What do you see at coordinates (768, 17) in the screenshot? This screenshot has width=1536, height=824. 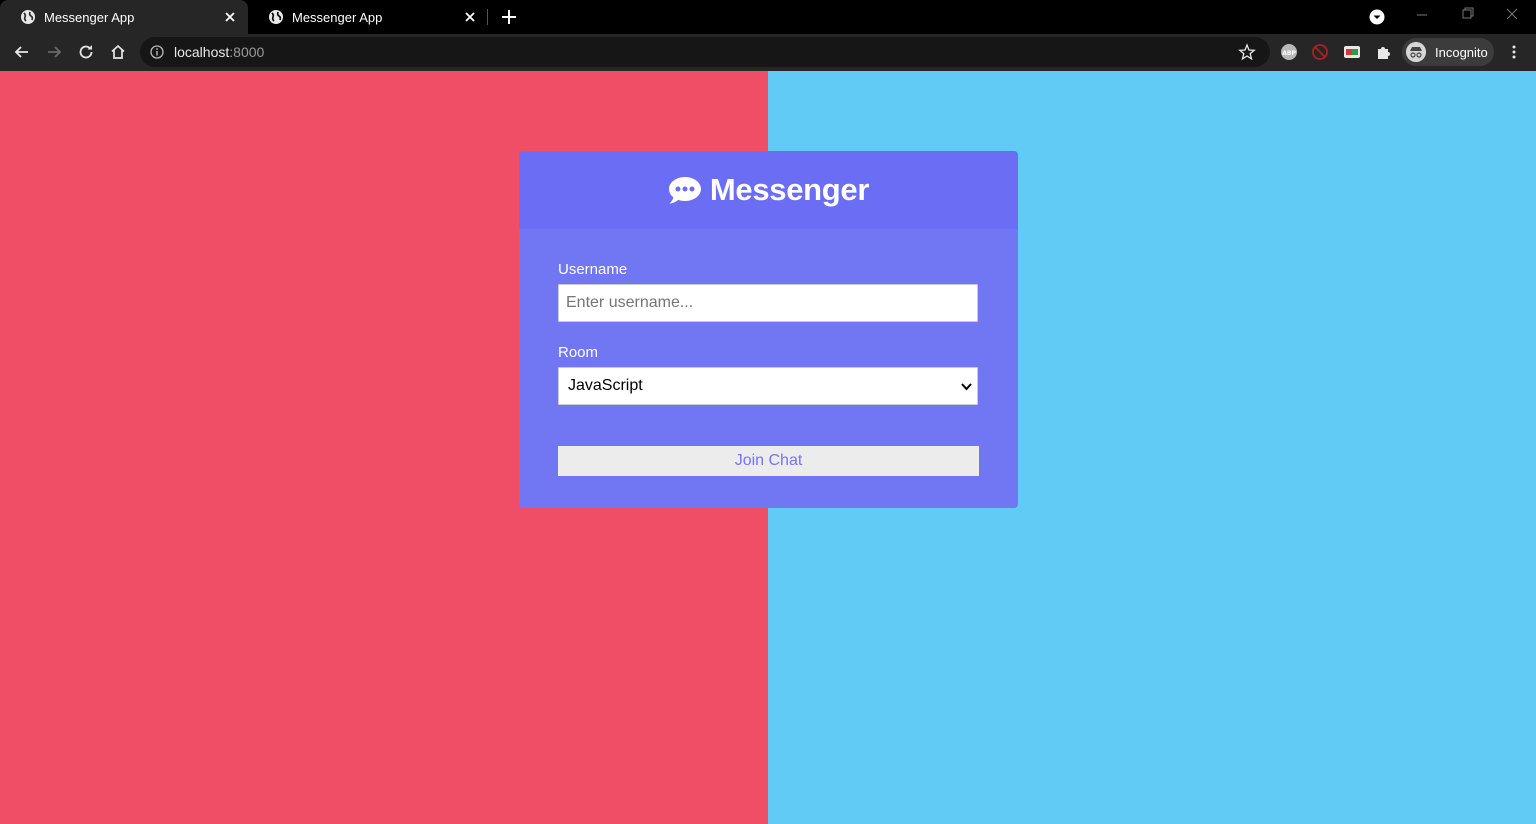 I see `tab-strip: Messenger App Messenger App` at bounding box center [768, 17].